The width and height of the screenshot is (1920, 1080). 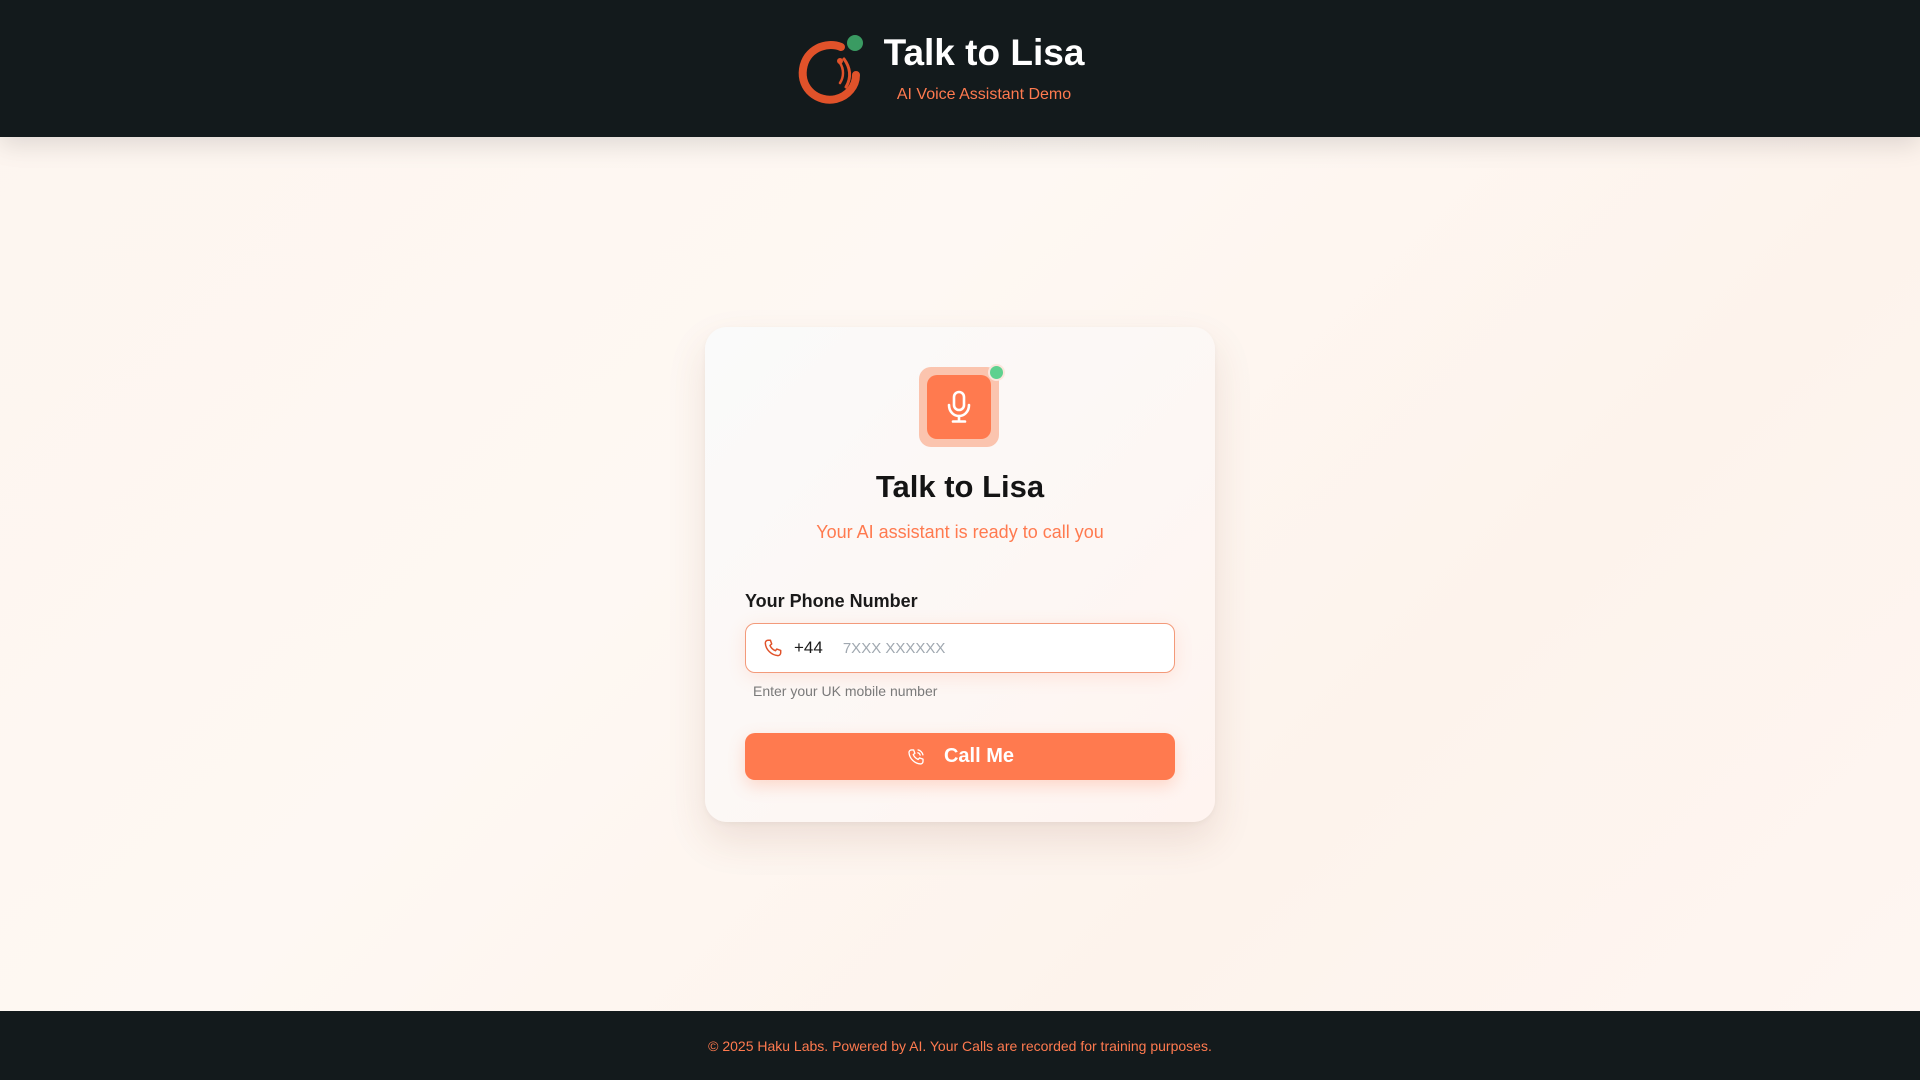 What do you see at coordinates (960, 532) in the screenshot?
I see `card-subtitle: Your AI assistant is ready to call you` at bounding box center [960, 532].